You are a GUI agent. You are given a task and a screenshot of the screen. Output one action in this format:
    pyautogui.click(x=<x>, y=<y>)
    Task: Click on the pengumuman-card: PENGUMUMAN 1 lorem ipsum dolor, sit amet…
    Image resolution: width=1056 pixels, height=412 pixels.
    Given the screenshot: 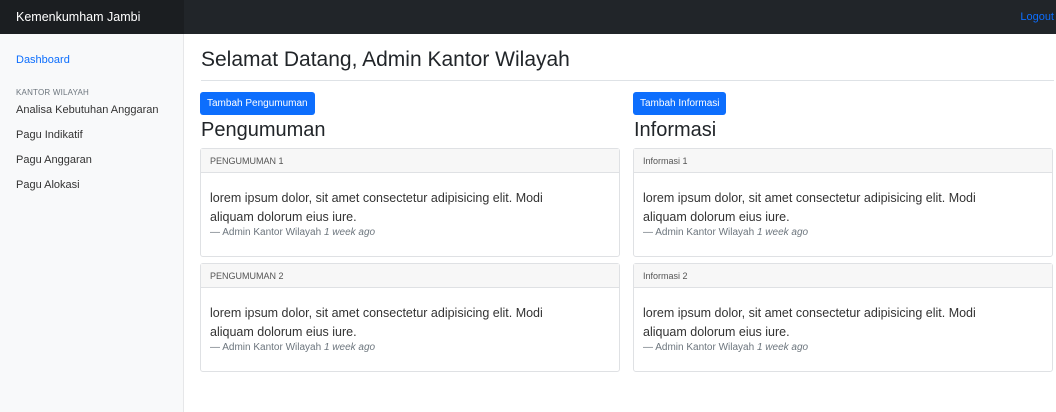 What is the action you would take?
    pyautogui.click(x=410, y=202)
    